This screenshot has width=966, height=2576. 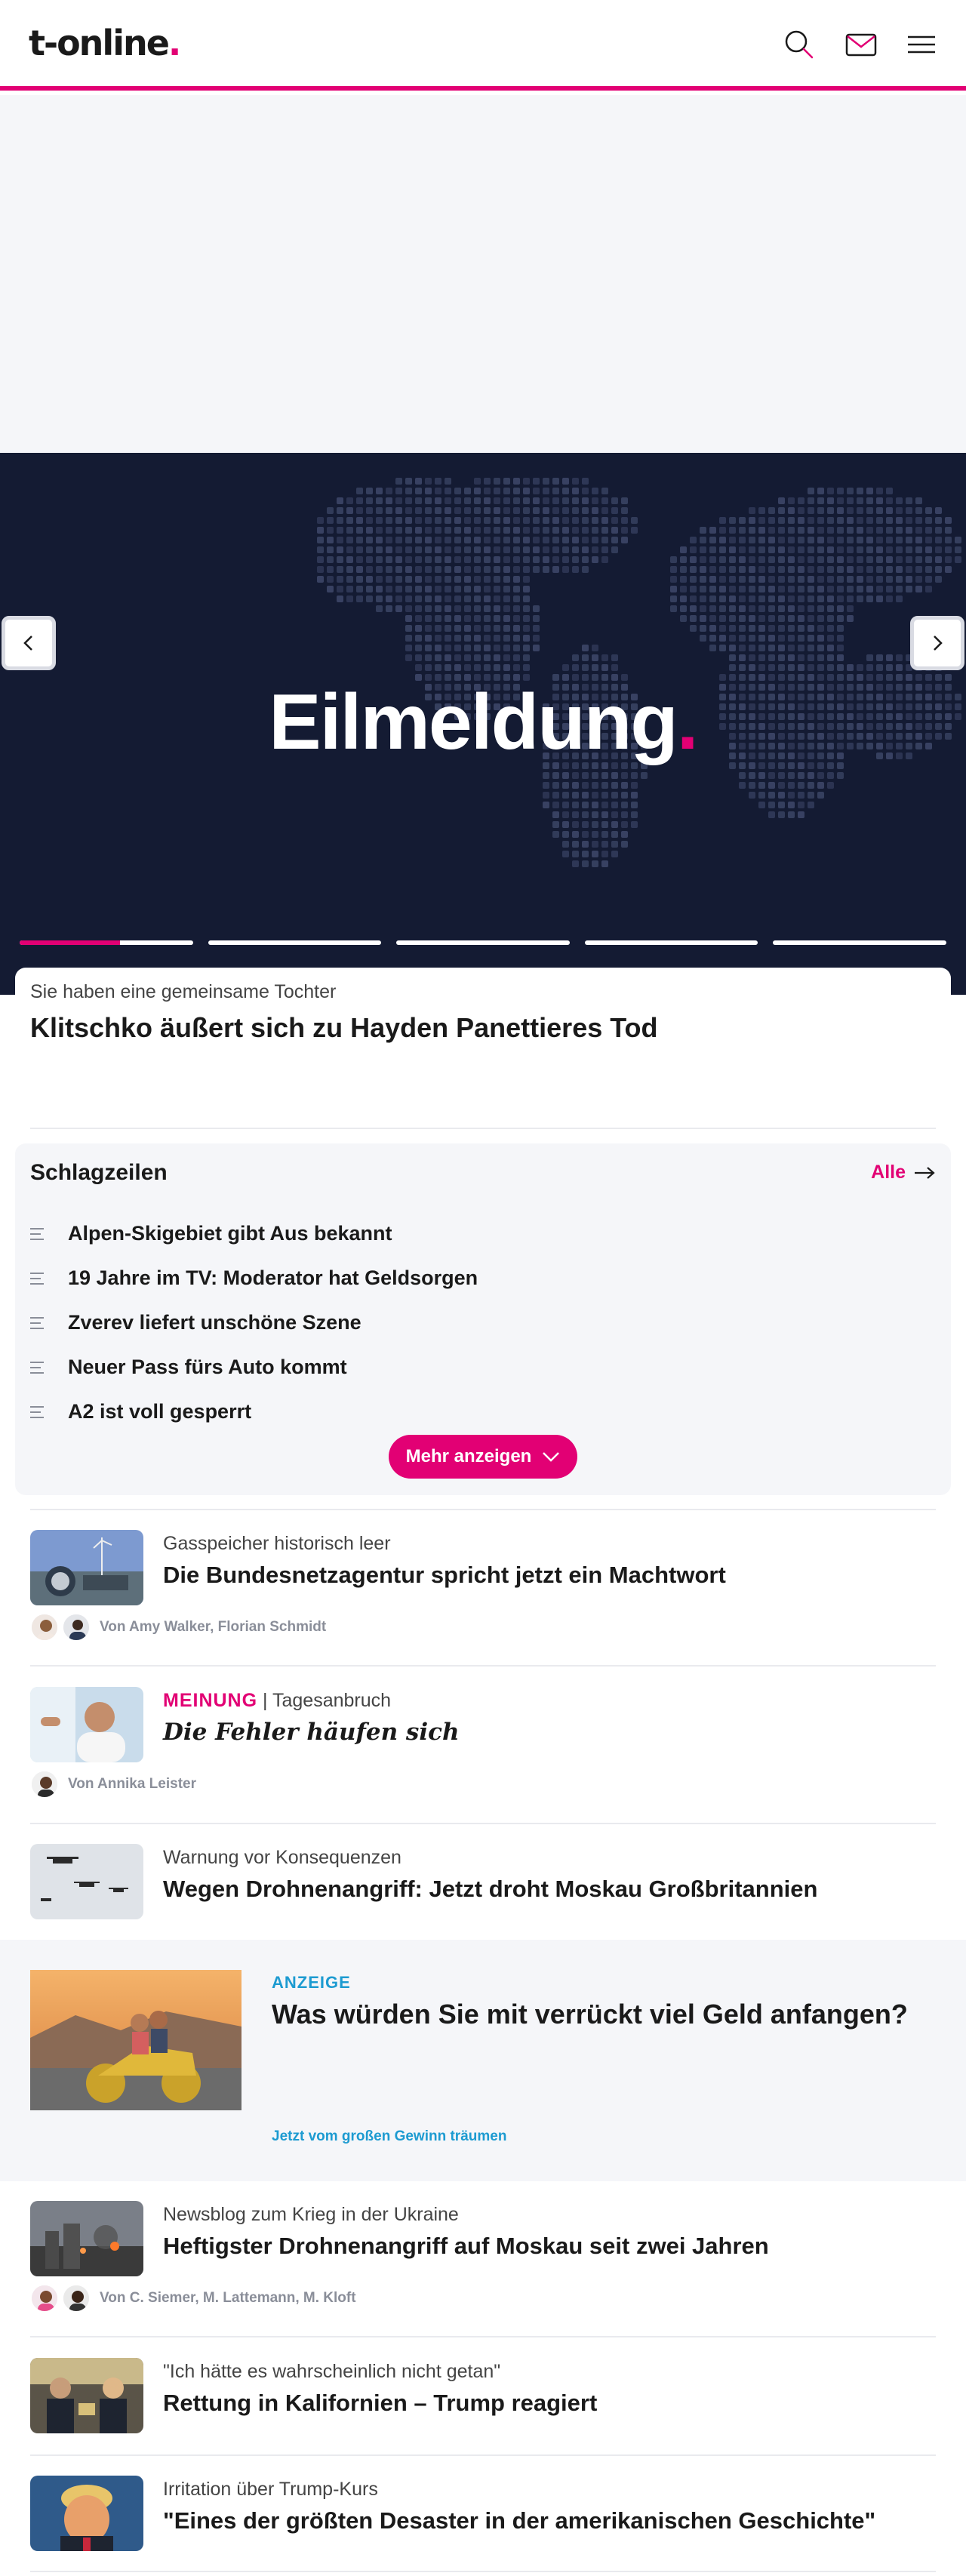 I want to click on article-authors: Von Amy Walker, Florian Schmidt, so click(x=178, y=1627).